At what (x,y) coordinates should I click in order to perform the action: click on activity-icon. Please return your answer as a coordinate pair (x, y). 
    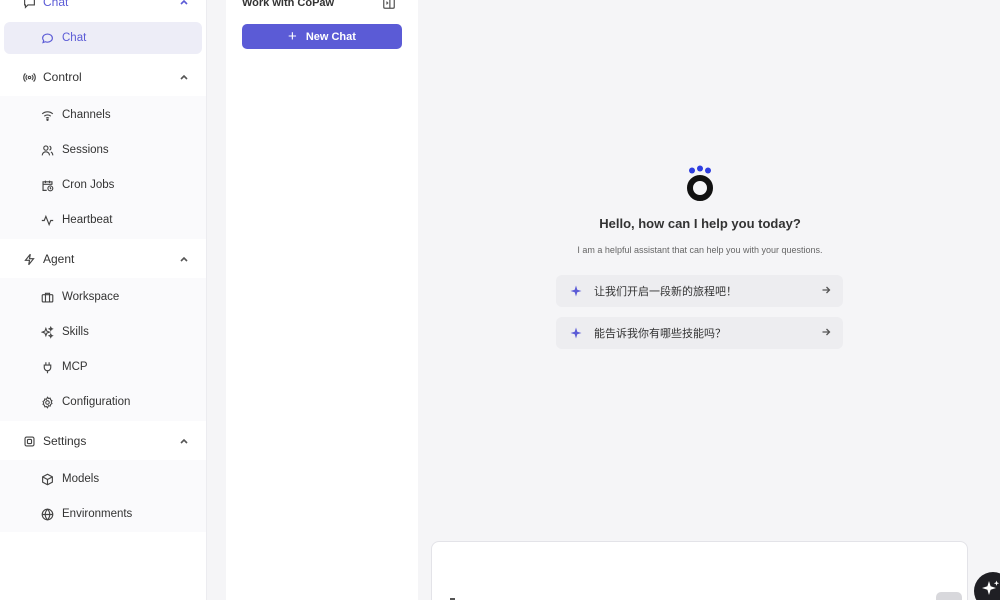
    Looking at the image, I should click on (47, 220).